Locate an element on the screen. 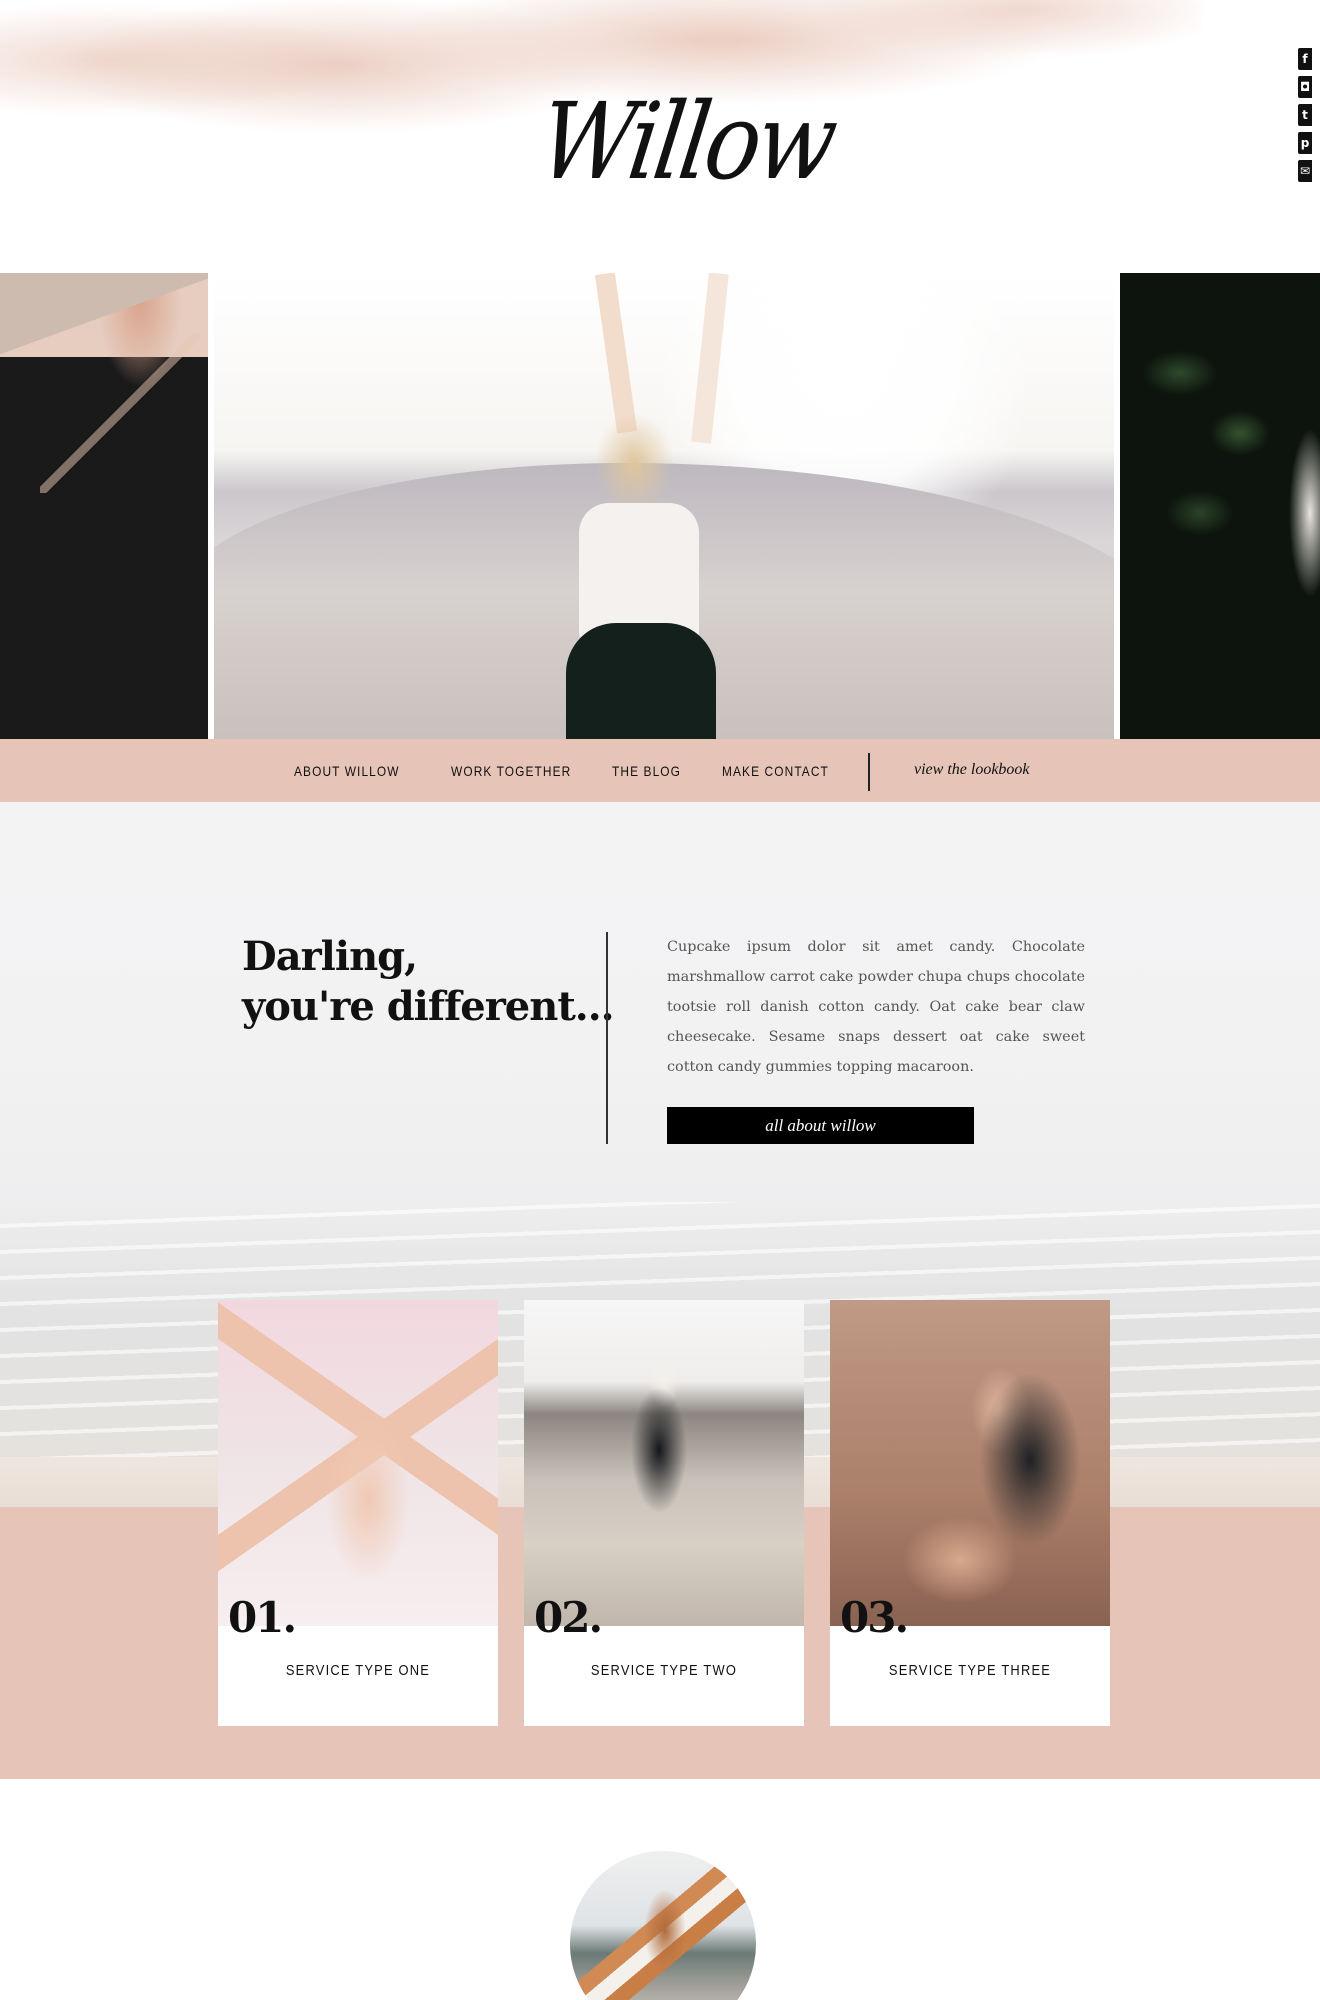 This screenshot has width=1320, height=2000. skirt is located at coordinates (641, 681).